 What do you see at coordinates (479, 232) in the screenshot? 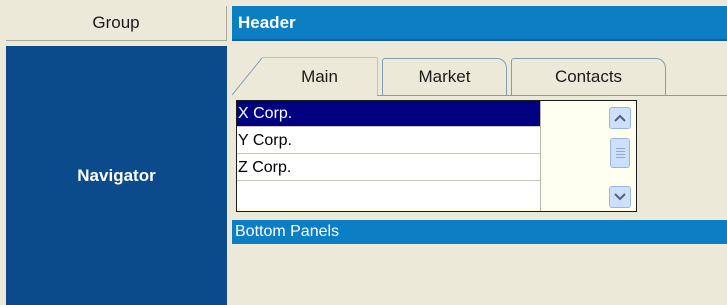
I see `bottom-panels-bar: Bottom Panels` at bounding box center [479, 232].